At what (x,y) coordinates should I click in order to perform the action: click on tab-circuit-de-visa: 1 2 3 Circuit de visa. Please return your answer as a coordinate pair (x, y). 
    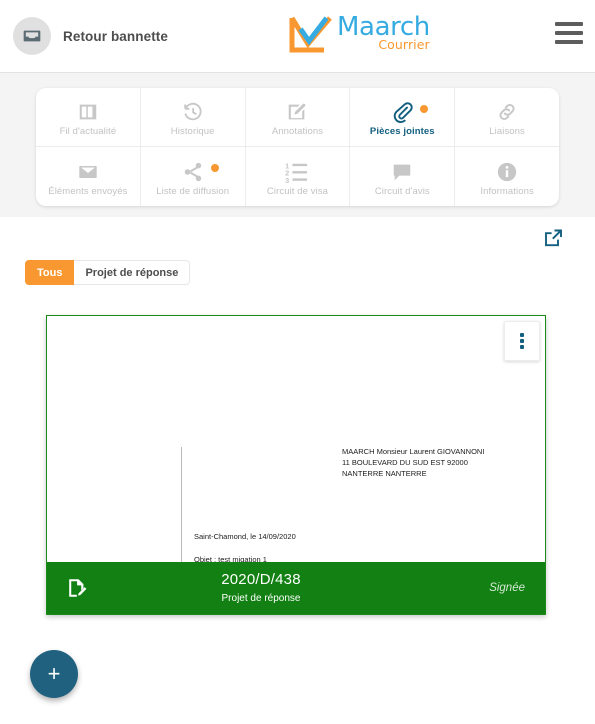
    Looking at the image, I should click on (298, 176).